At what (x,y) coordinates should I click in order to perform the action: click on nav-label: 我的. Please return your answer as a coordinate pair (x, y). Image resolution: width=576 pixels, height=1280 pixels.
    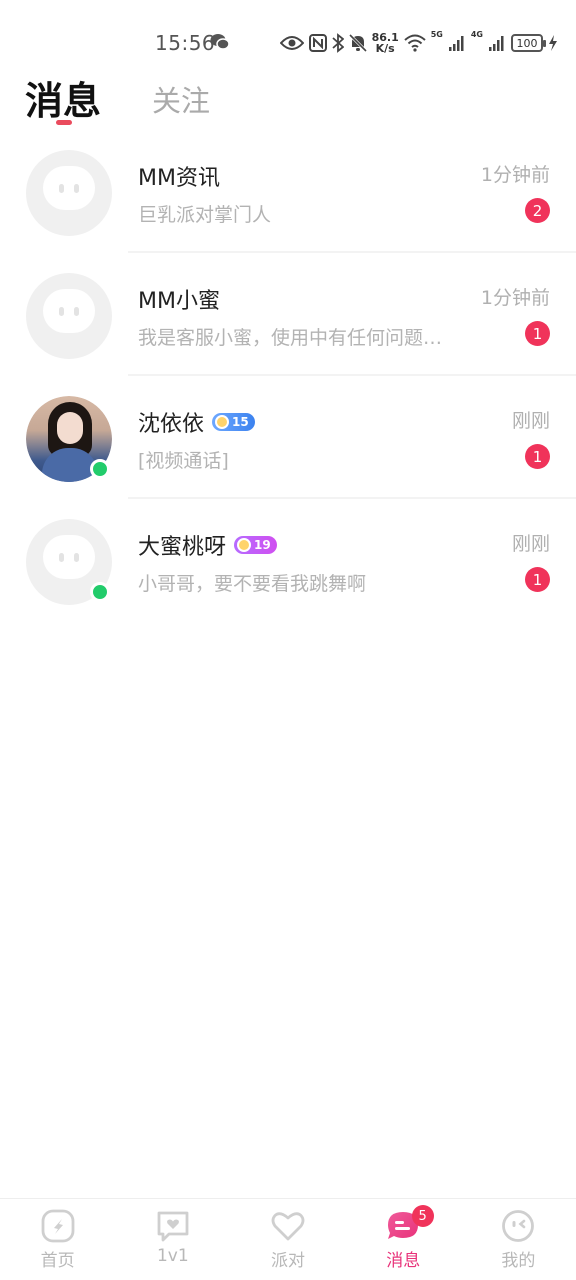
    Looking at the image, I should click on (518, 1261).